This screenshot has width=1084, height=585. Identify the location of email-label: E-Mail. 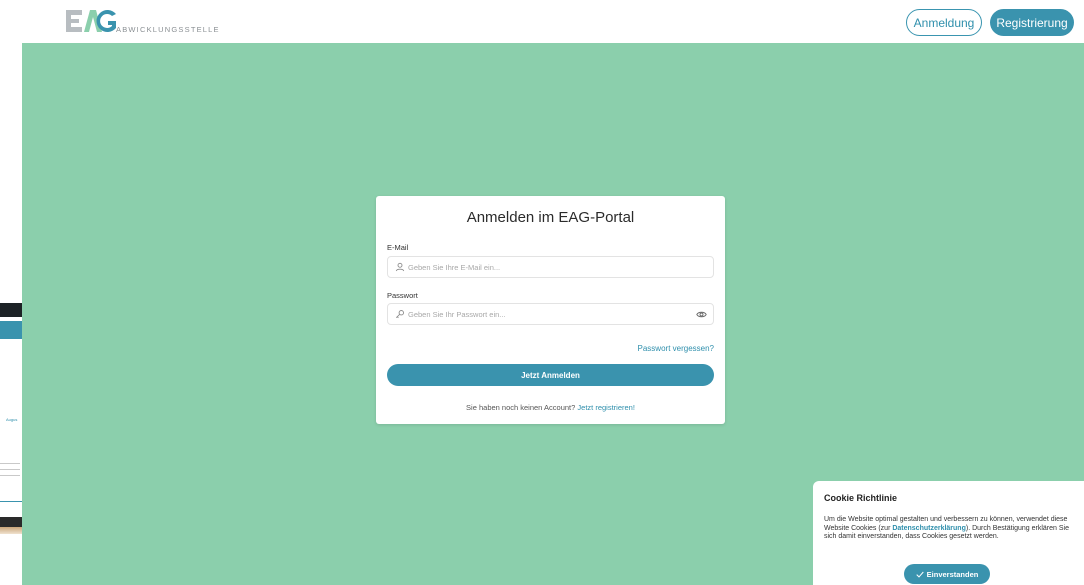
(398, 247).